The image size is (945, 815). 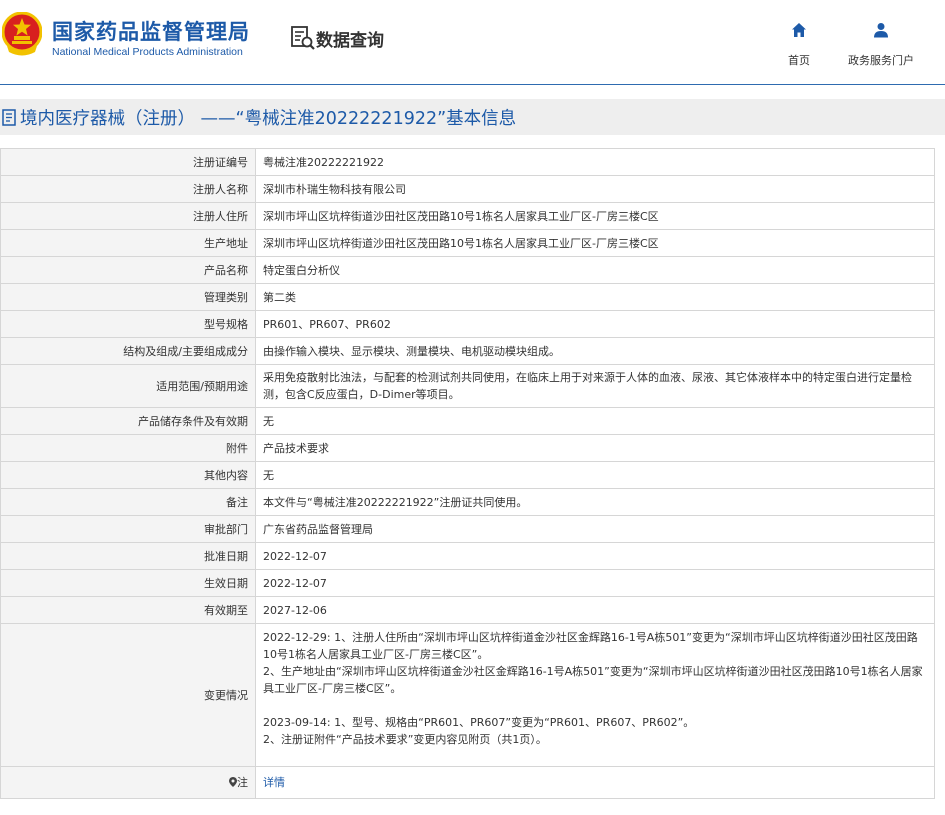 I want to click on table-row: 产品储存条件及有效期无, so click(x=467, y=421).